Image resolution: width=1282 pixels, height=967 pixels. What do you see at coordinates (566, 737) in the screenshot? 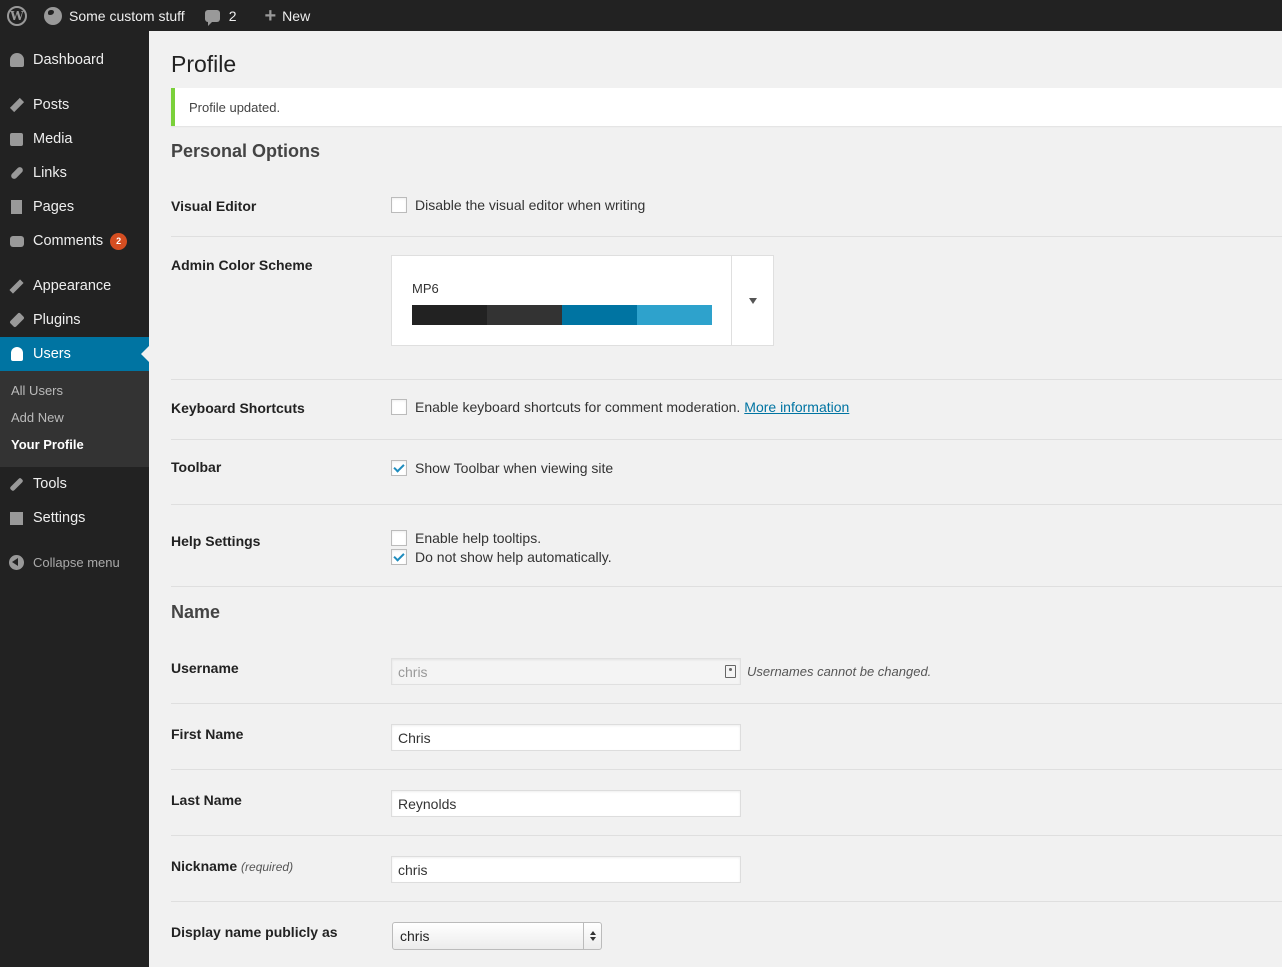
I see `first-name-input: Chris` at bounding box center [566, 737].